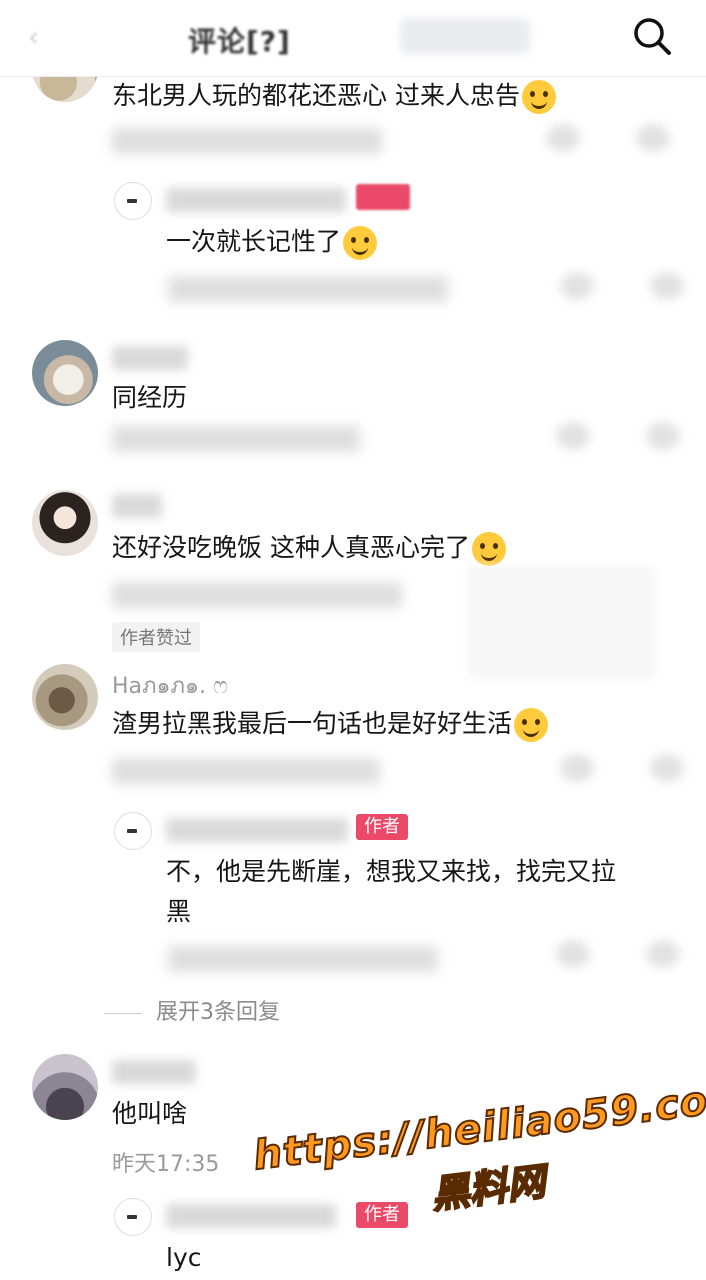 The height and width of the screenshot is (1280, 706). What do you see at coordinates (538, 97) in the screenshot?
I see `smile-emoji-icon` at bounding box center [538, 97].